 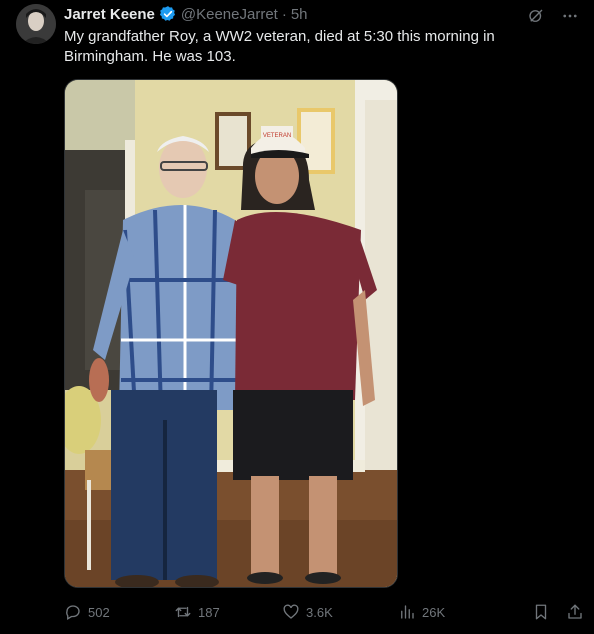 I want to click on reply-icon, so click(x=73, y=612).